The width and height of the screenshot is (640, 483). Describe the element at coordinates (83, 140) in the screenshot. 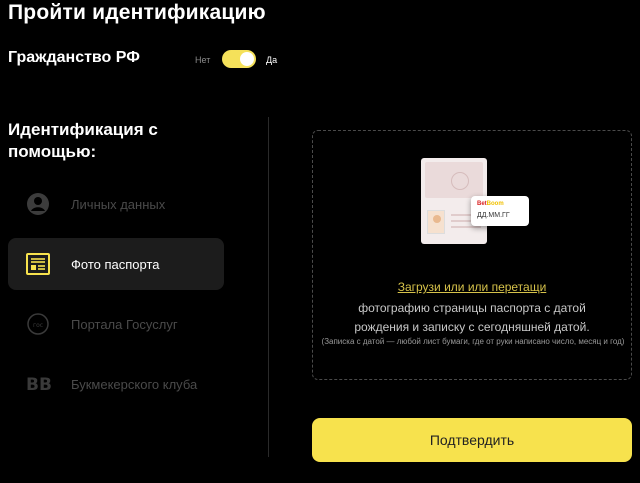

I see `method-heading: Идентификация с помощью:` at that location.